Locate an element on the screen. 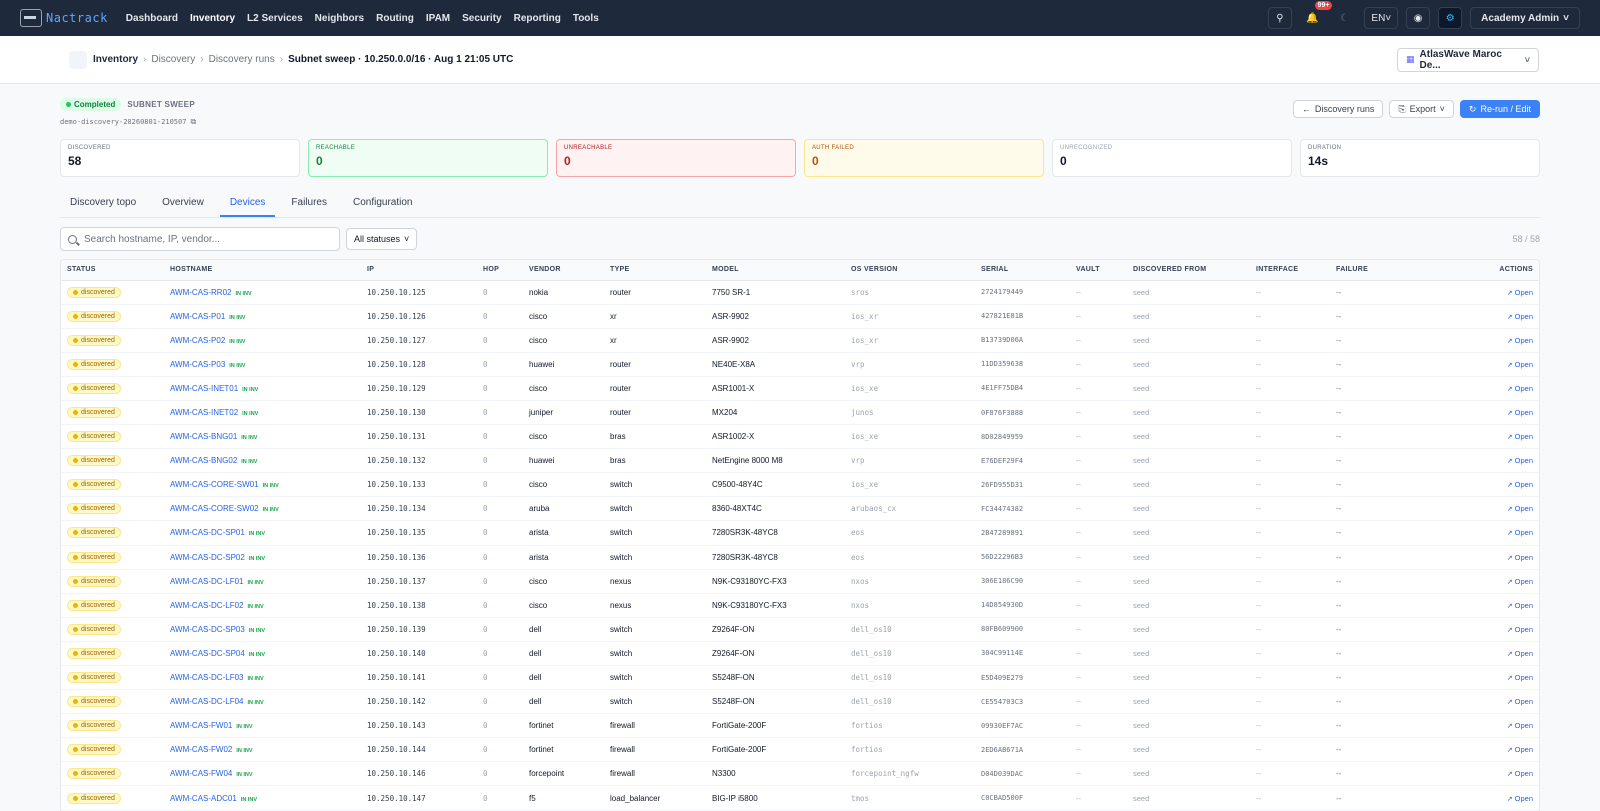 Image resolution: width=1600 pixels, height=811 pixels. hostname-link: AWM-CAS-CORE-SW01 is located at coordinates (214, 484).